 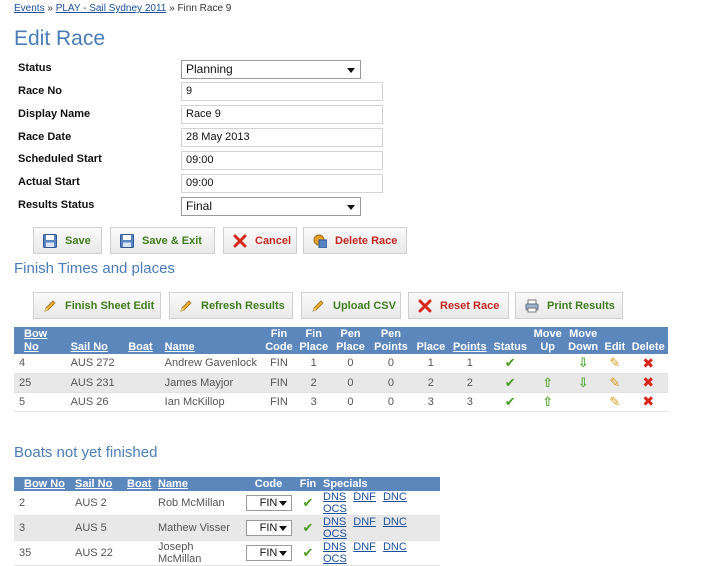 What do you see at coordinates (268, 484) in the screenshot?
I see `col-code-label: Code` at bounding box center [268, 484].